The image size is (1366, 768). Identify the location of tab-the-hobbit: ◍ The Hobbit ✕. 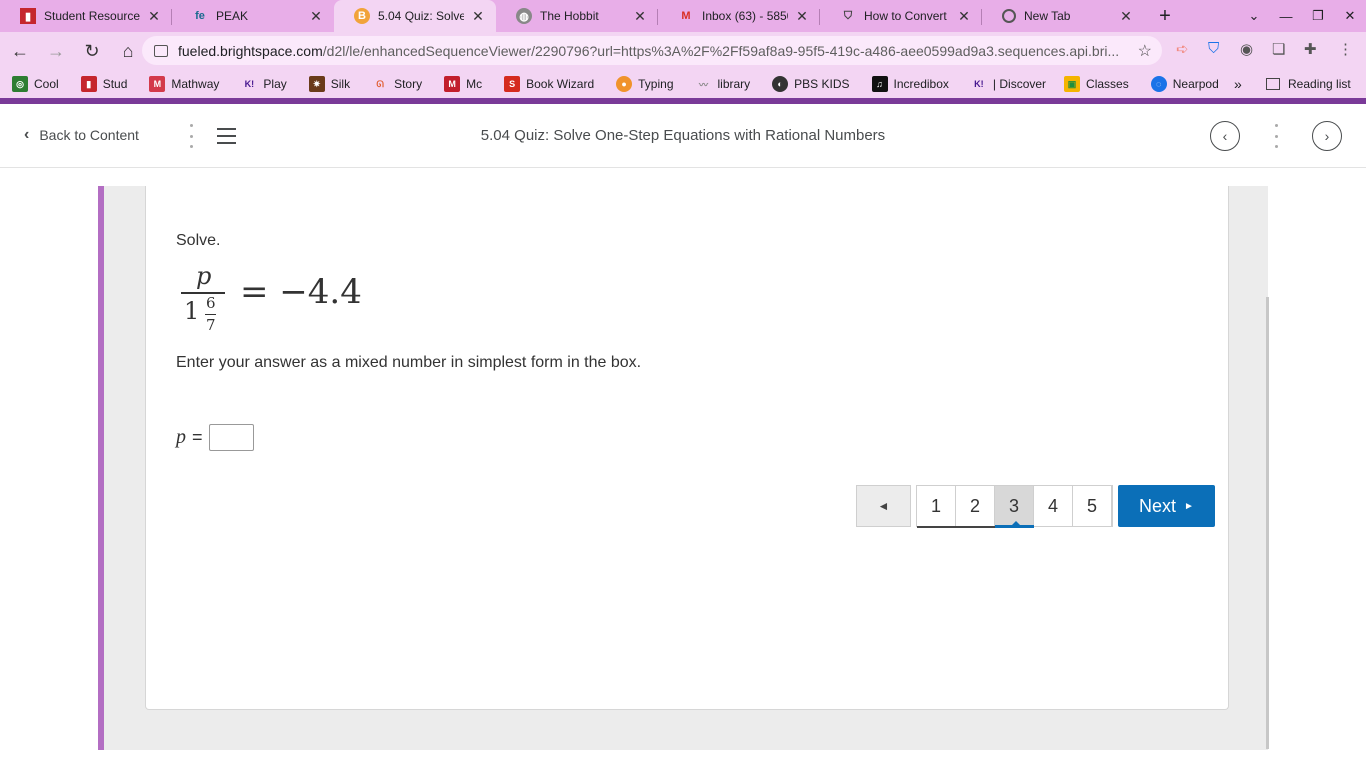
(577, 16).